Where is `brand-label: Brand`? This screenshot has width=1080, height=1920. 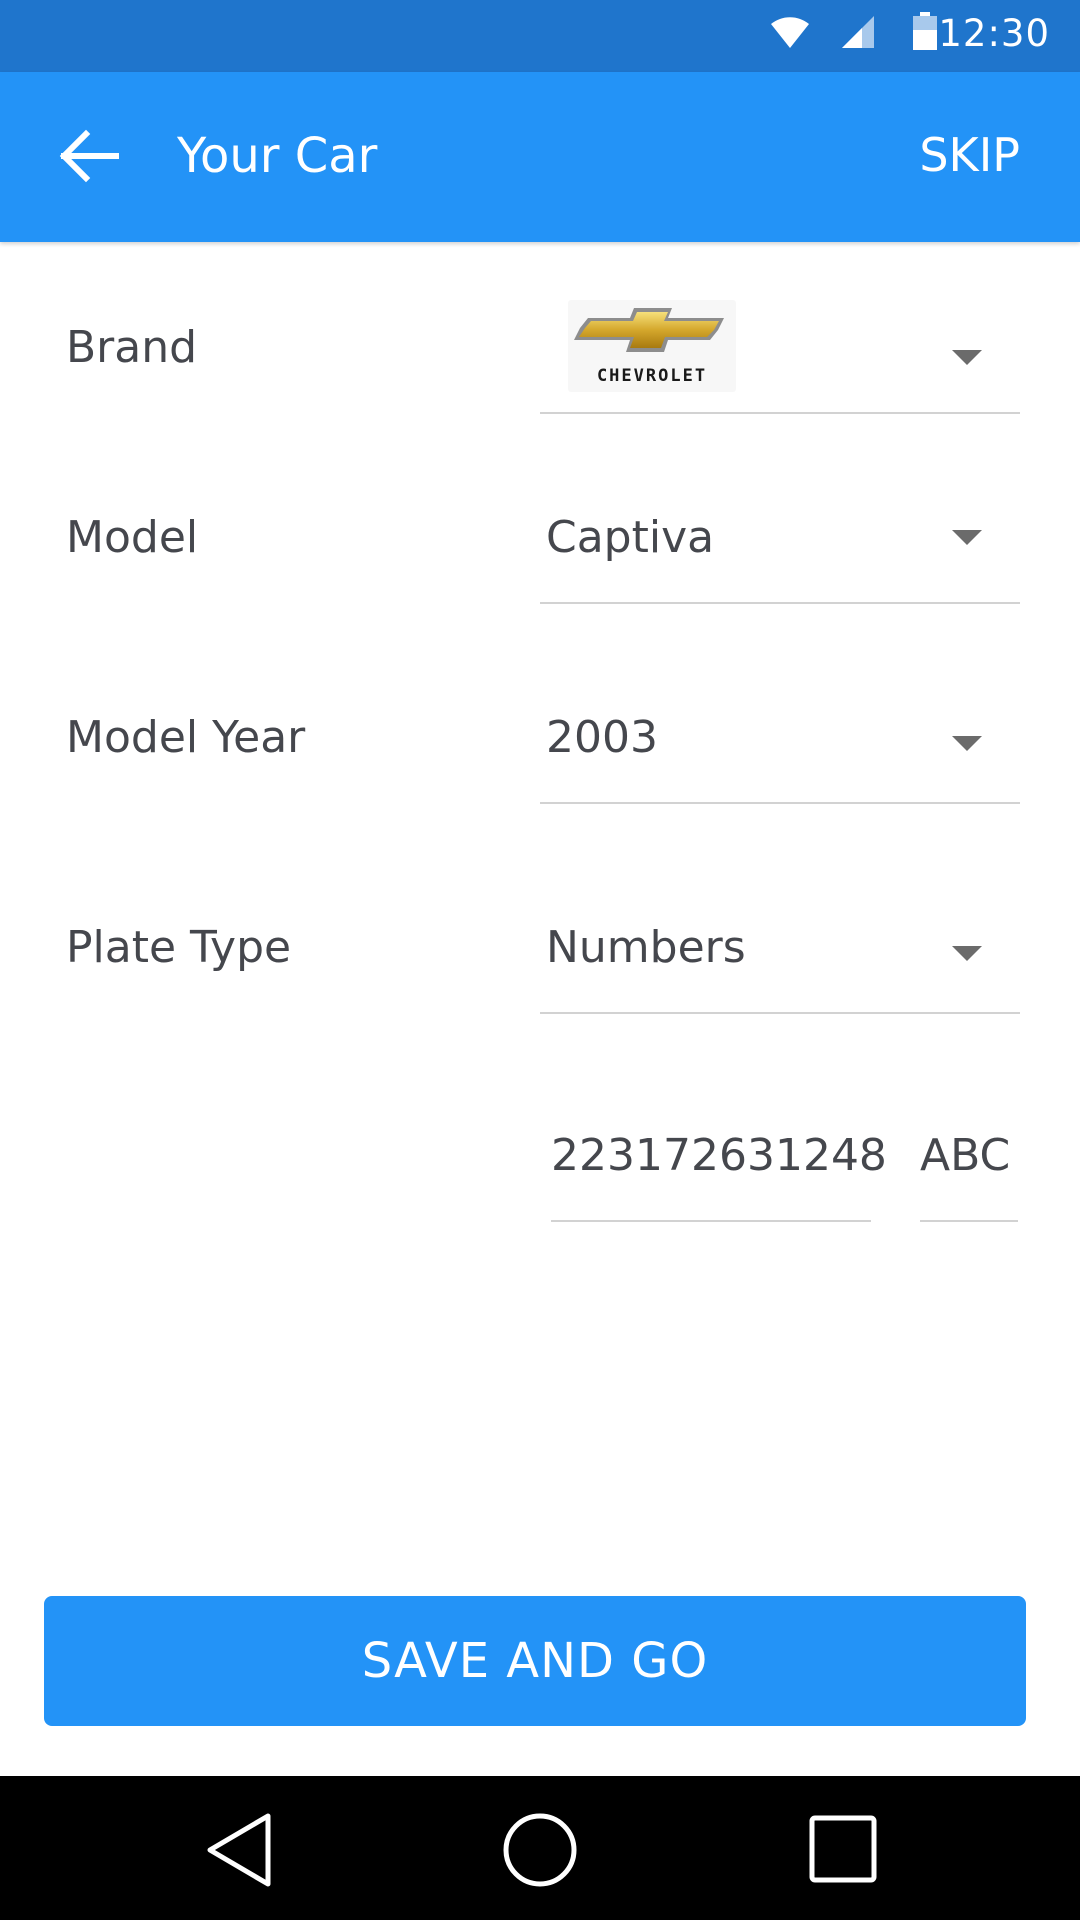
brand-label: Brand is located at coordinates (132, 347).